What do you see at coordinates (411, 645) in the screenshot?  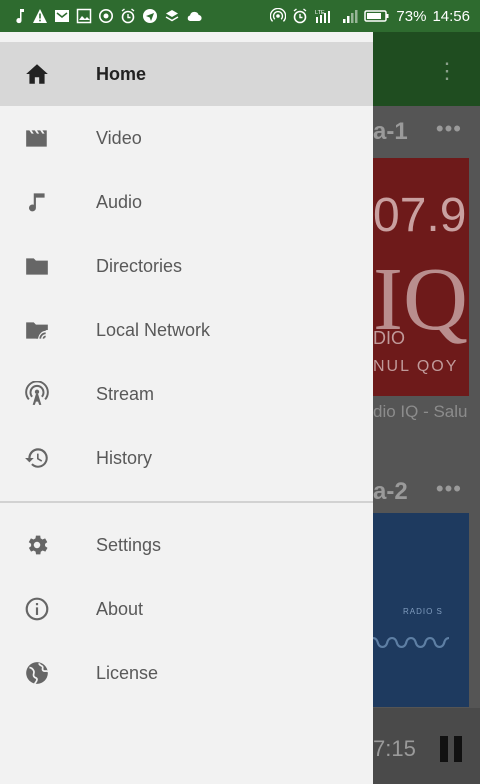 I see `card-2-calligraphy: 〰〰` at bounding box center [411, 645].